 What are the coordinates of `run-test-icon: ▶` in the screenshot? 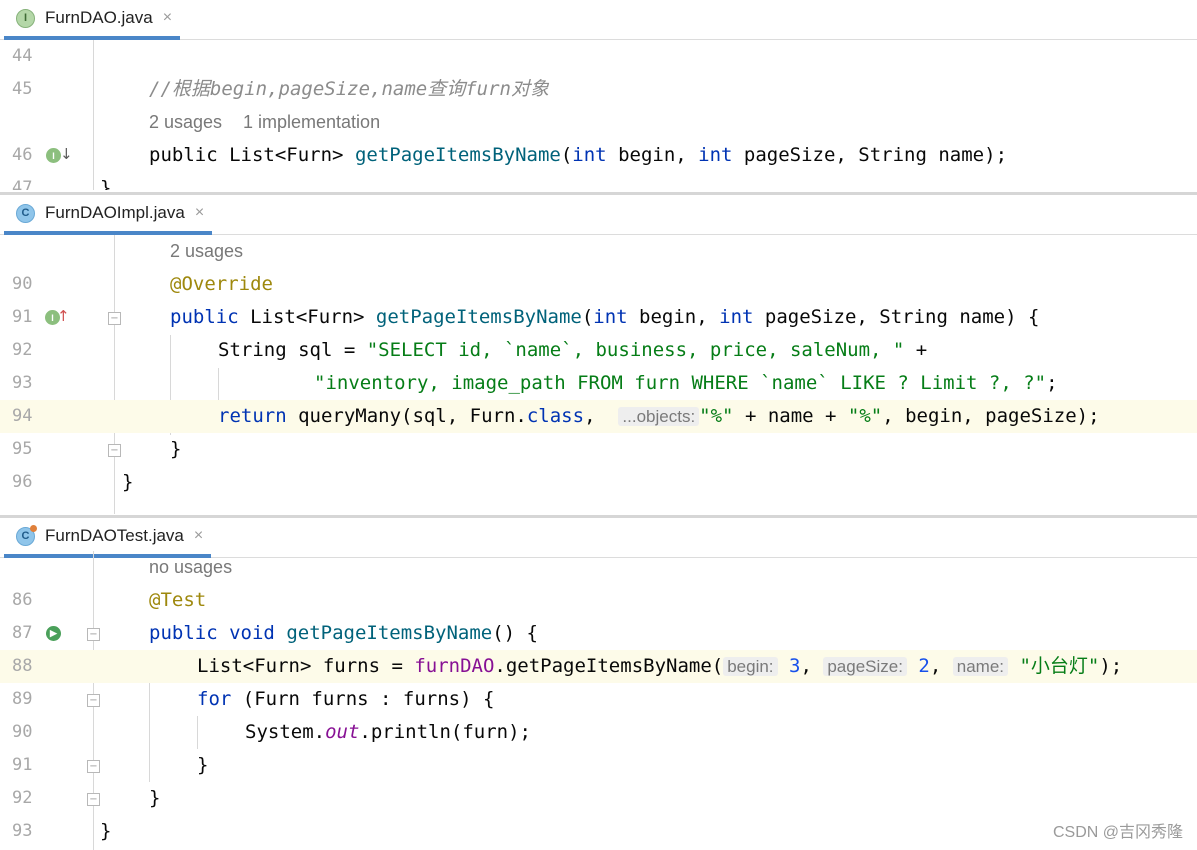 It's located at (53, 633).